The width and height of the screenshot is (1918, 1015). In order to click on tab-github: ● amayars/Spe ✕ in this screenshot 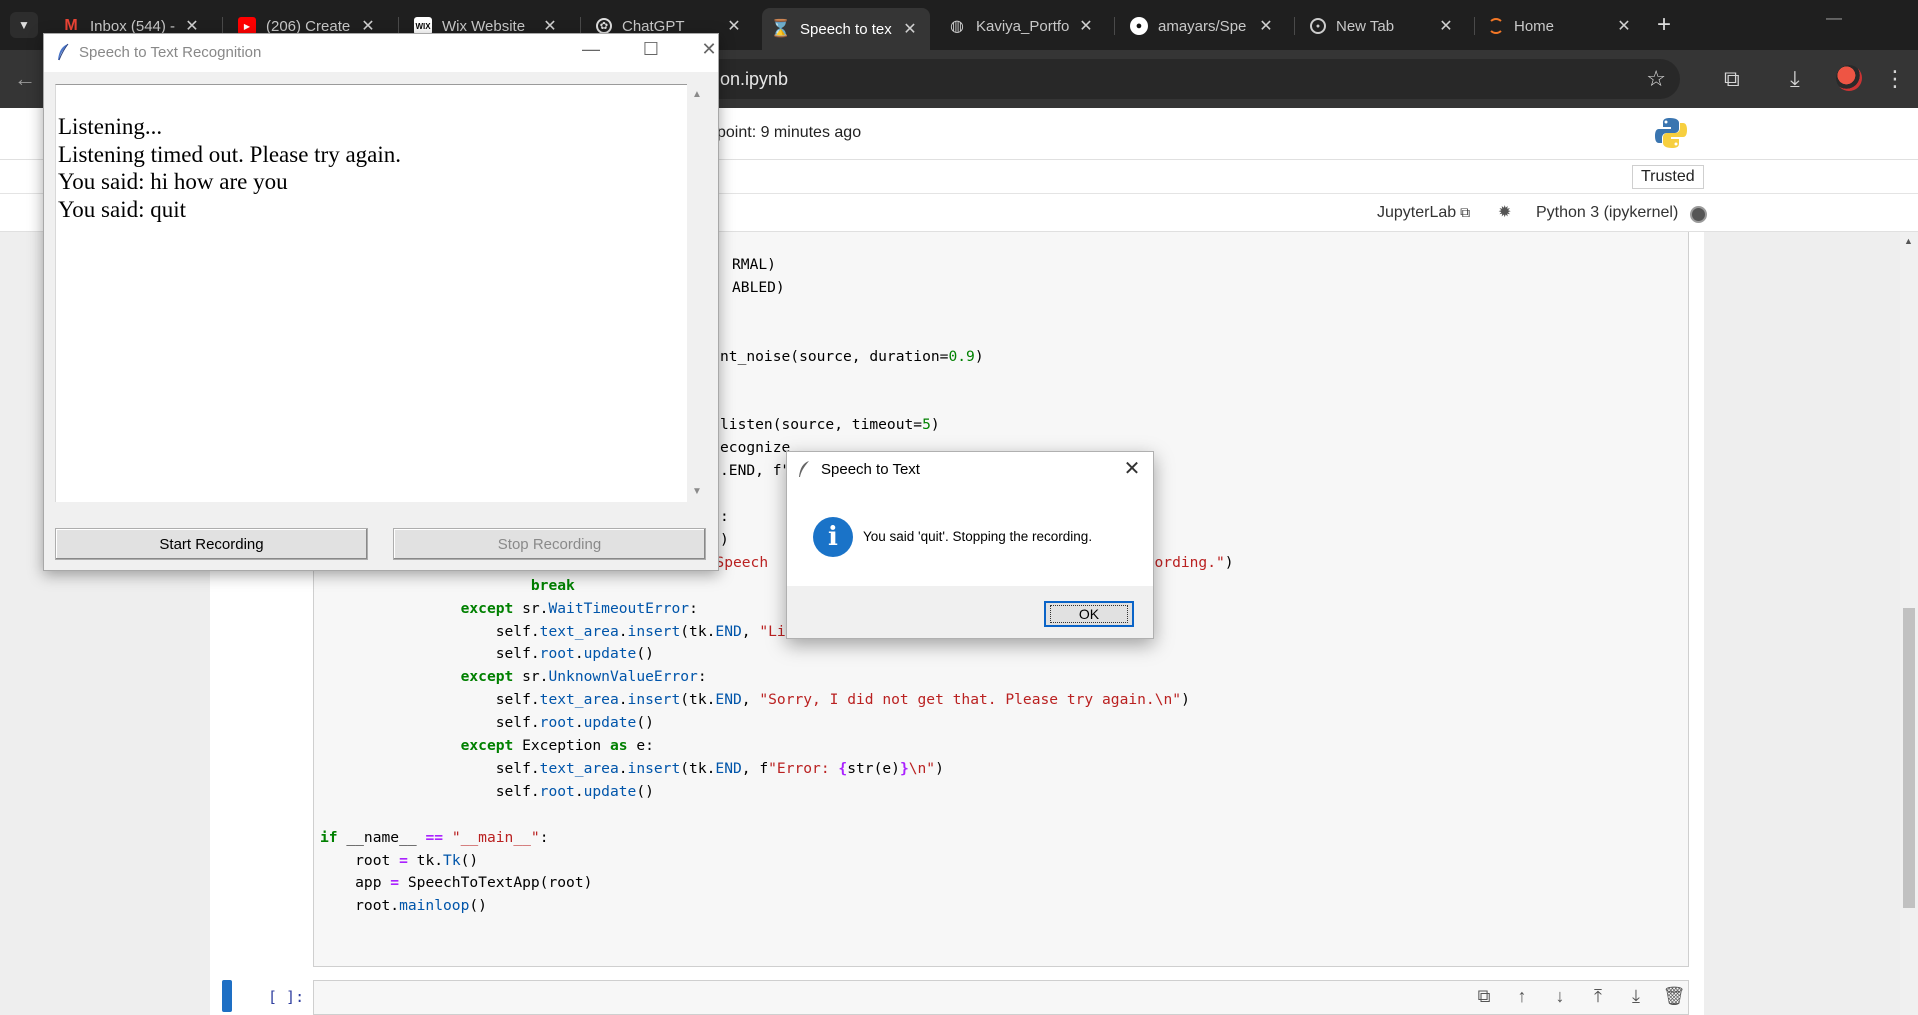, I will do `click(1203, 26)`.